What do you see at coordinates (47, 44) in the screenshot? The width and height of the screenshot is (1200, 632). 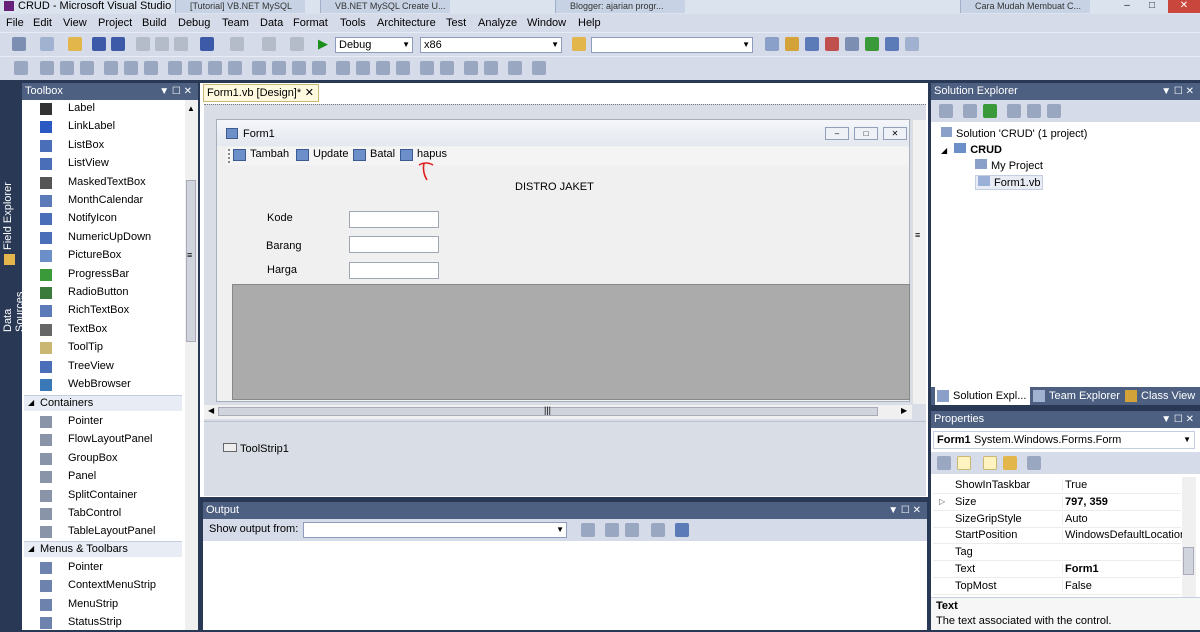 I see `add-item-icon` at bounding box center [47, 44].